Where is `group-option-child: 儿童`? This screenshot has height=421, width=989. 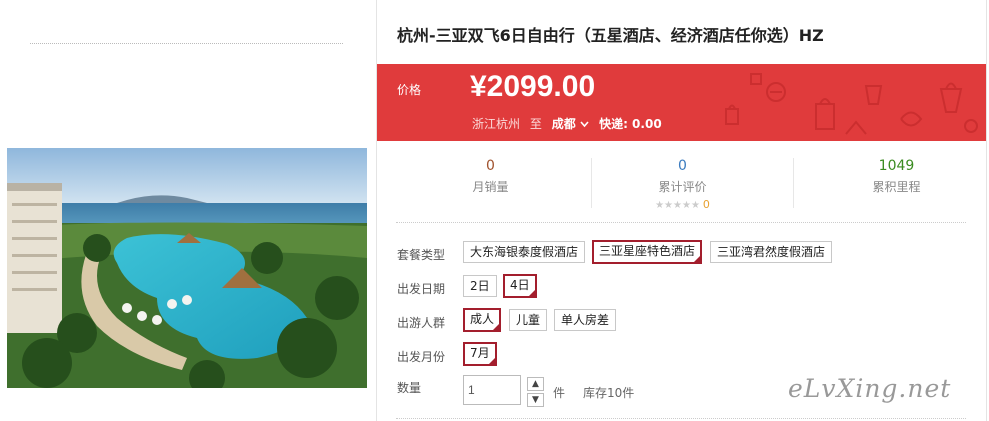
group-option-child: 儿童 is located at coordinates (528, 320).